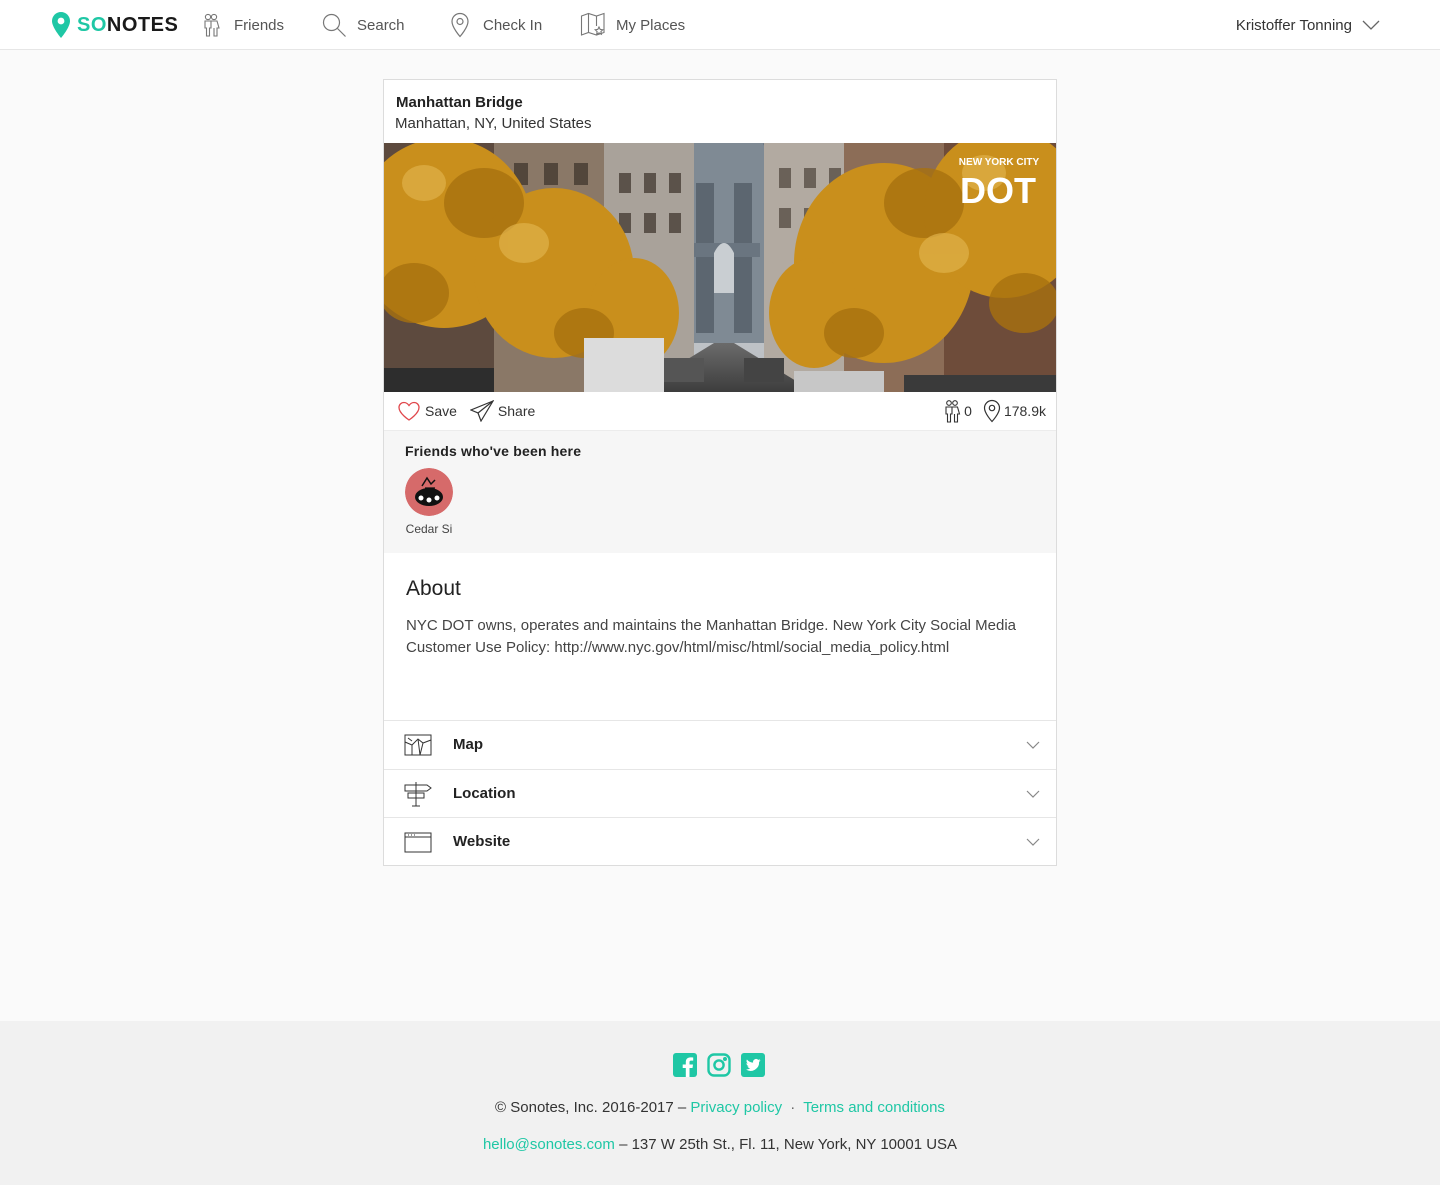 The image size is (1440, 1185). Describe the element at coordinates (418, 745) in the screenshot. I see `map-icon` at that location.